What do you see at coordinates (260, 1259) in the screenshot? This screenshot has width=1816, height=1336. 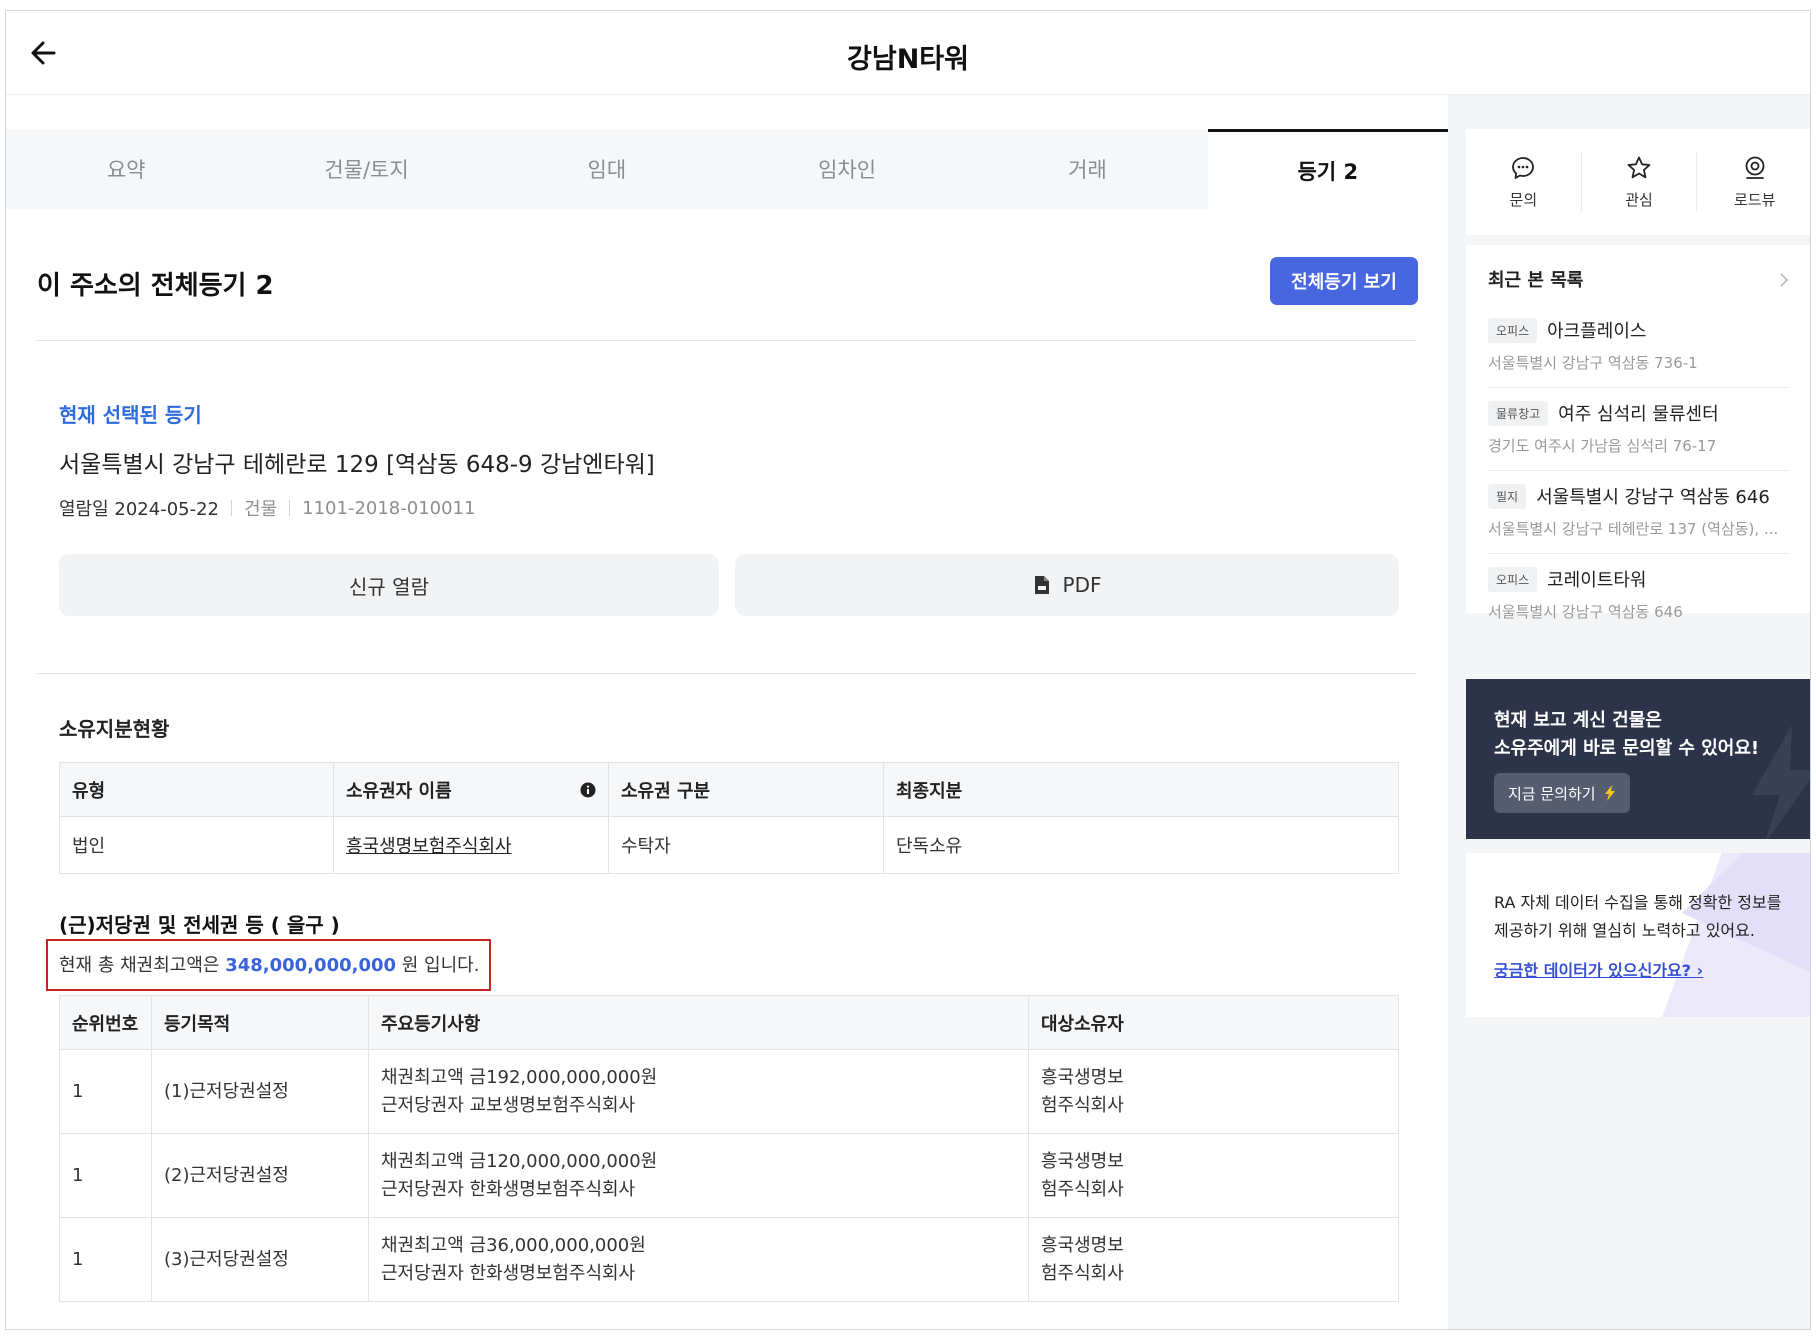 I see `purpose-cell: (3)근저당권설정` at bounding box center [260, 1259].